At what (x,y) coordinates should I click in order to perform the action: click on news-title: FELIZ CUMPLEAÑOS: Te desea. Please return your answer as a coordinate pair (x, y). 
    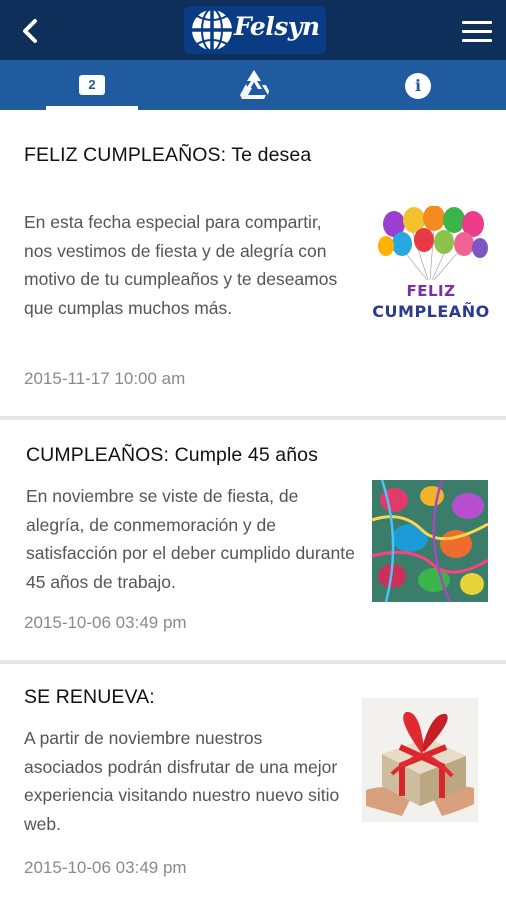
    Looking at the image, I should click on (168, 155).